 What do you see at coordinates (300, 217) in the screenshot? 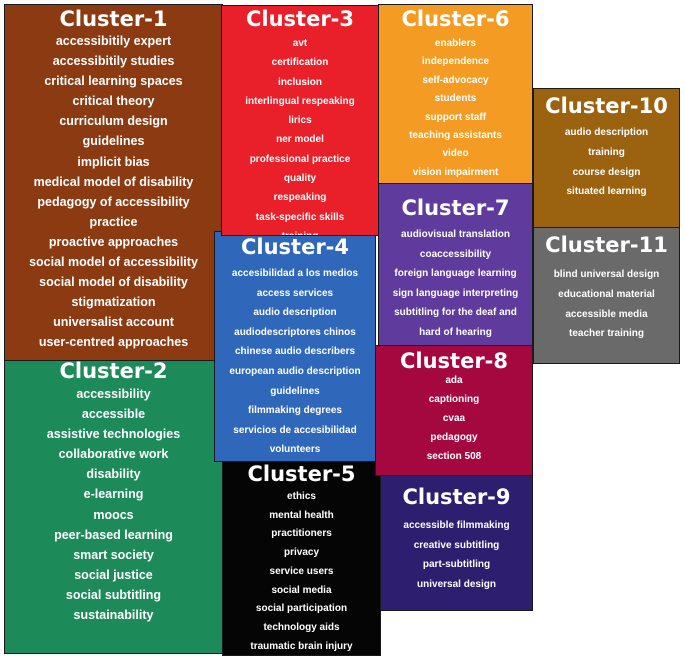
I see `cluster-keyword: task-specific skills` at bounding box center [300, 217].